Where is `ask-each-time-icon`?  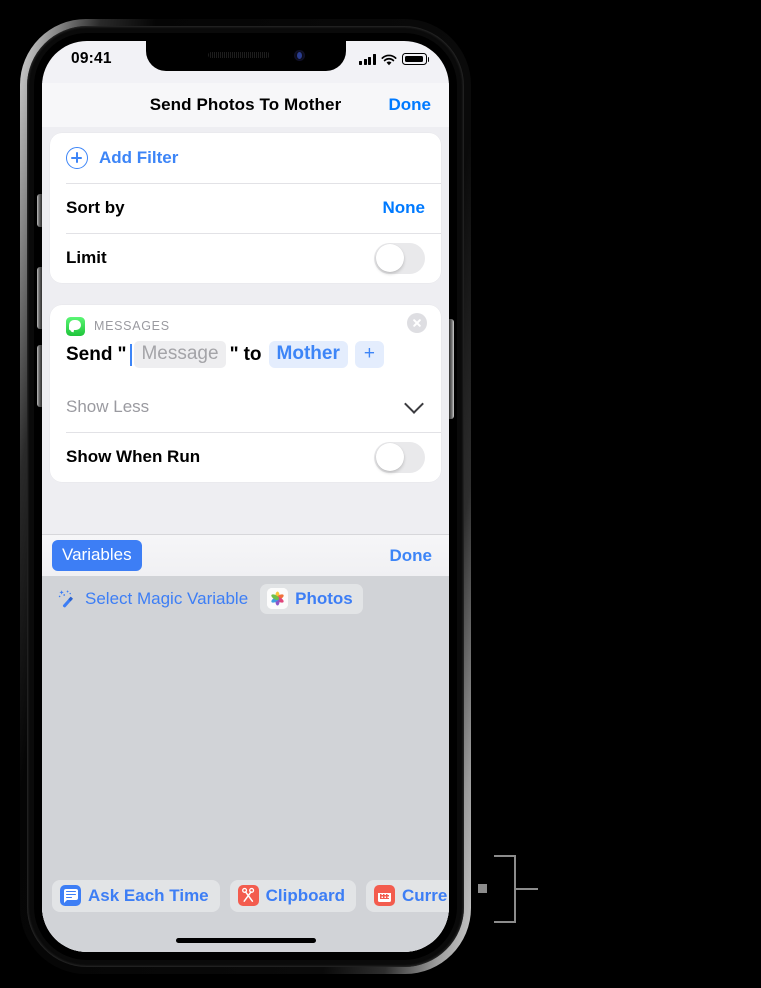
ask-each-time-icon is located at coordinates (70, 895).